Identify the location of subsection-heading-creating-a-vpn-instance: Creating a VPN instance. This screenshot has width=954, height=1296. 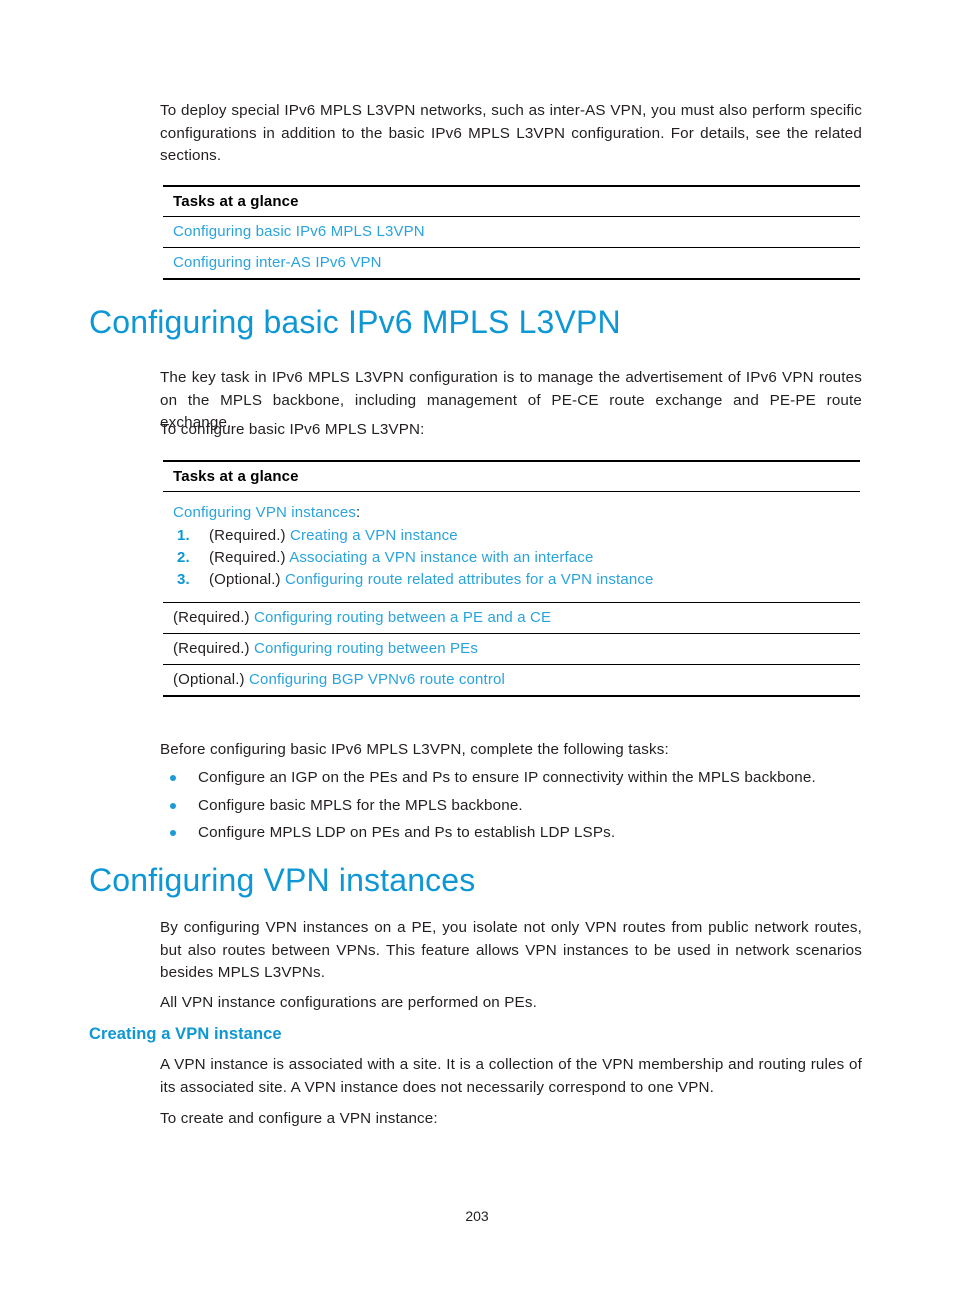
(185, 1034).